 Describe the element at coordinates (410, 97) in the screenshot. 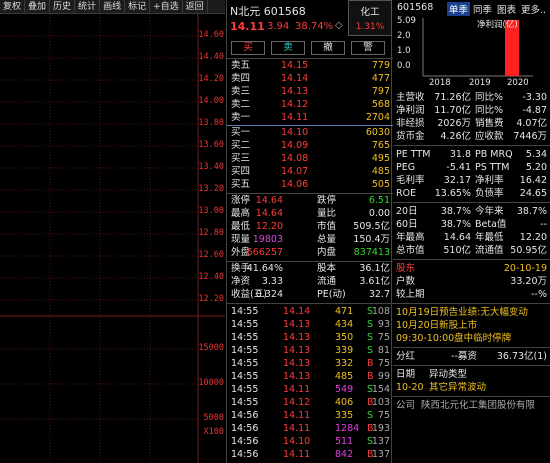

I see `fund-cell: 主营收` at that location.